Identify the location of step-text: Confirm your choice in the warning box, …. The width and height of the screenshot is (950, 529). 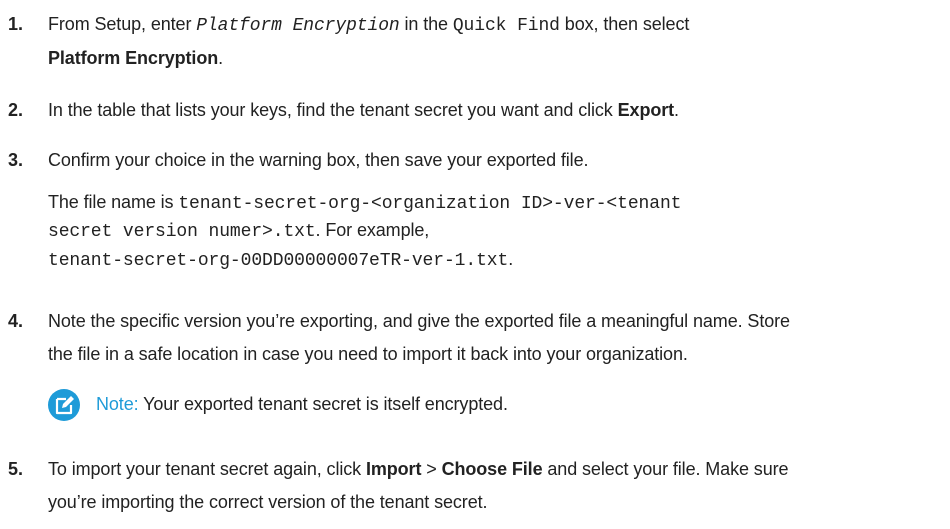
(318, 160).